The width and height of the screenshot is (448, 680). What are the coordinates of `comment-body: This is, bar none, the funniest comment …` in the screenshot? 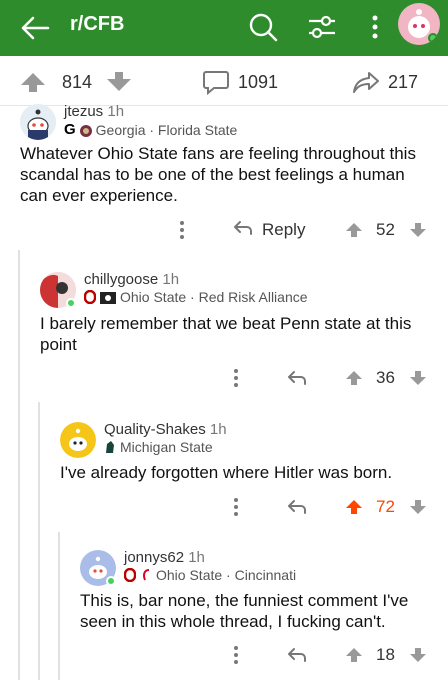 It's located at (244, 611).